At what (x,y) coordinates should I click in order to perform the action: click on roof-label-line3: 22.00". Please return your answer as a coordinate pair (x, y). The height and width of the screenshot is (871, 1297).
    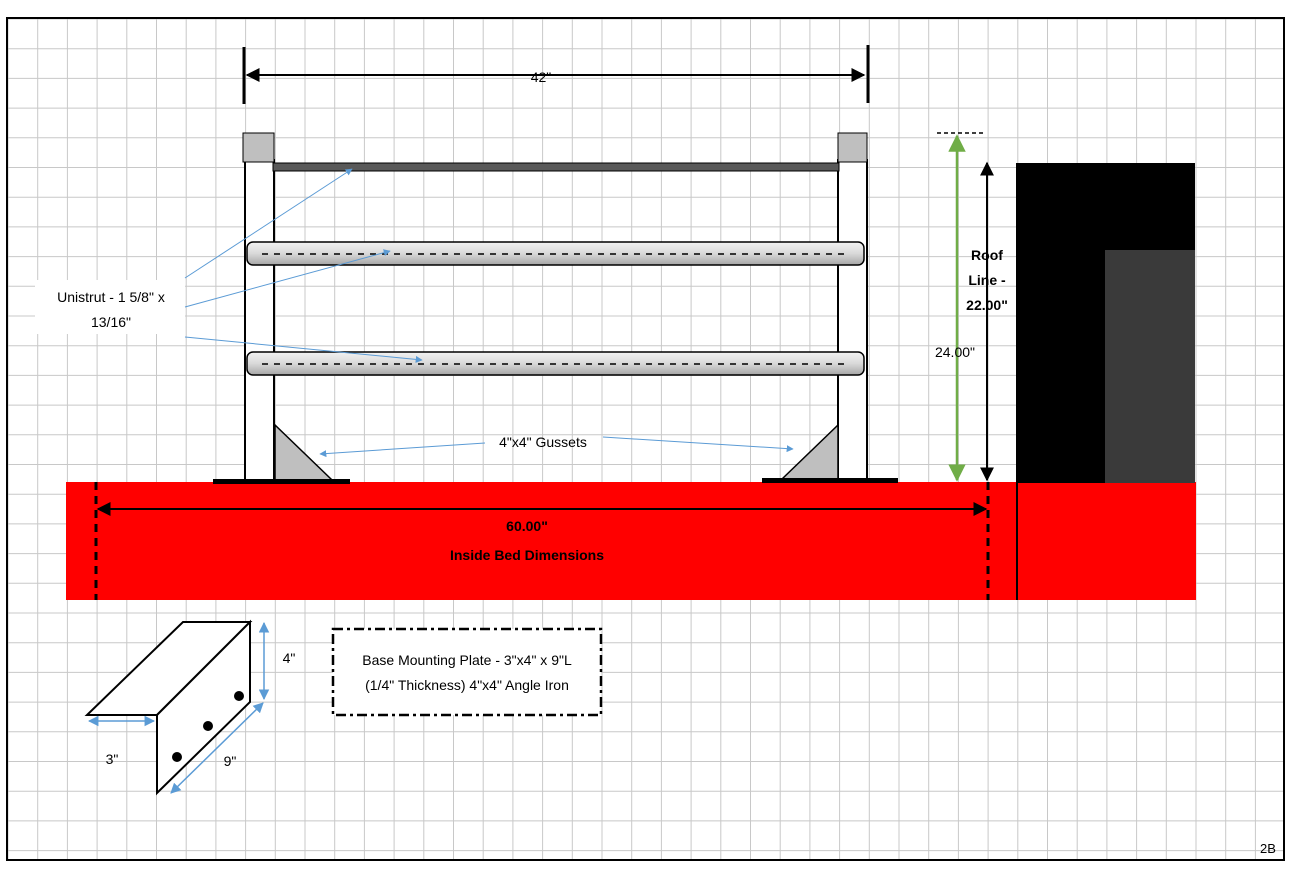
    Looking at the image, I should click on (987, 305).